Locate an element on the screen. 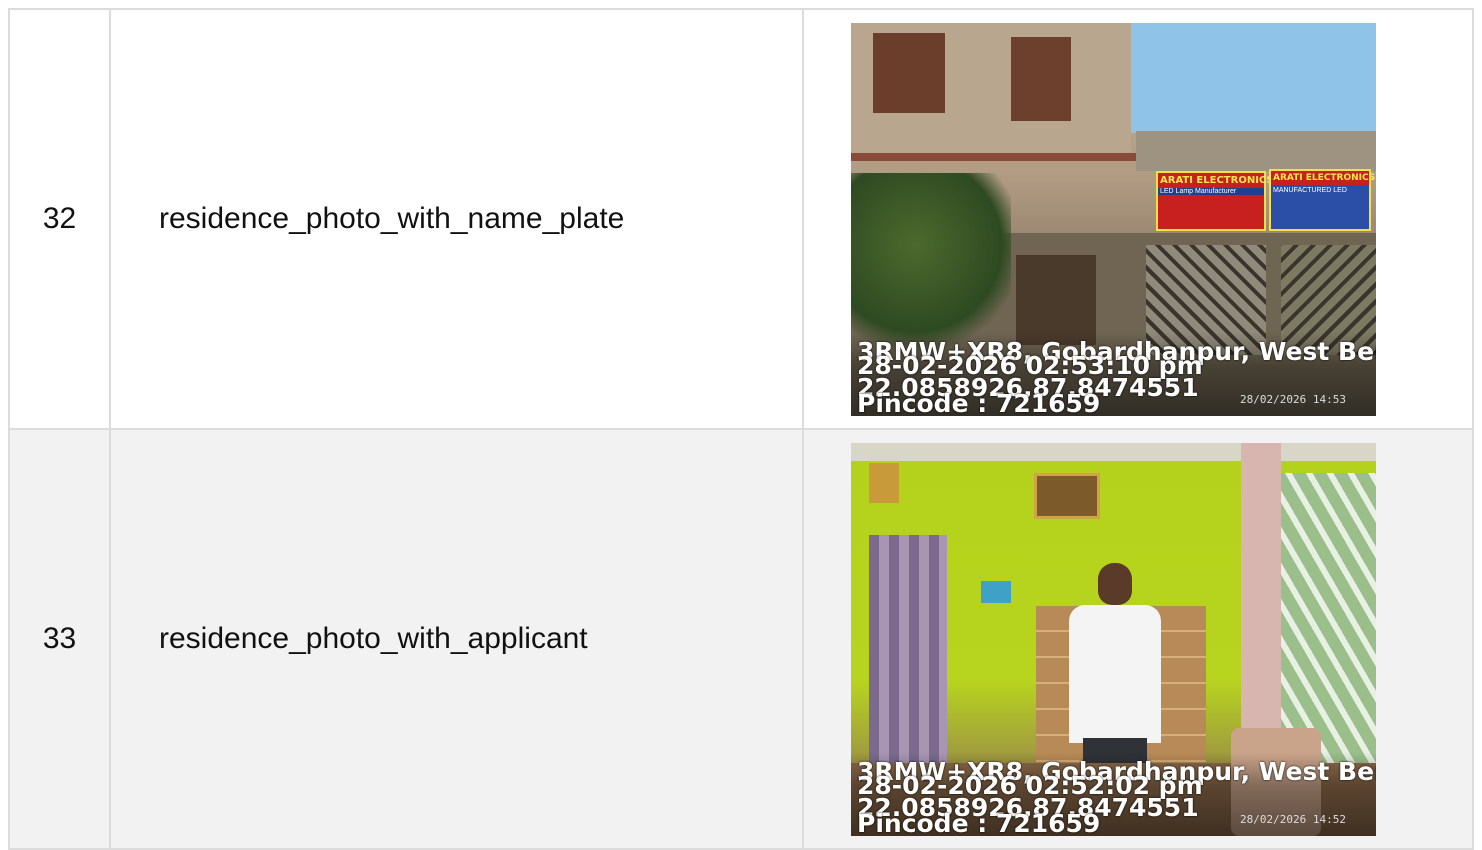 The image size is (1482, 850). shop-signboard-left: ARATI ELECTRONICS LED Lamp Manufacturer is located at coordinates (1215, 200).